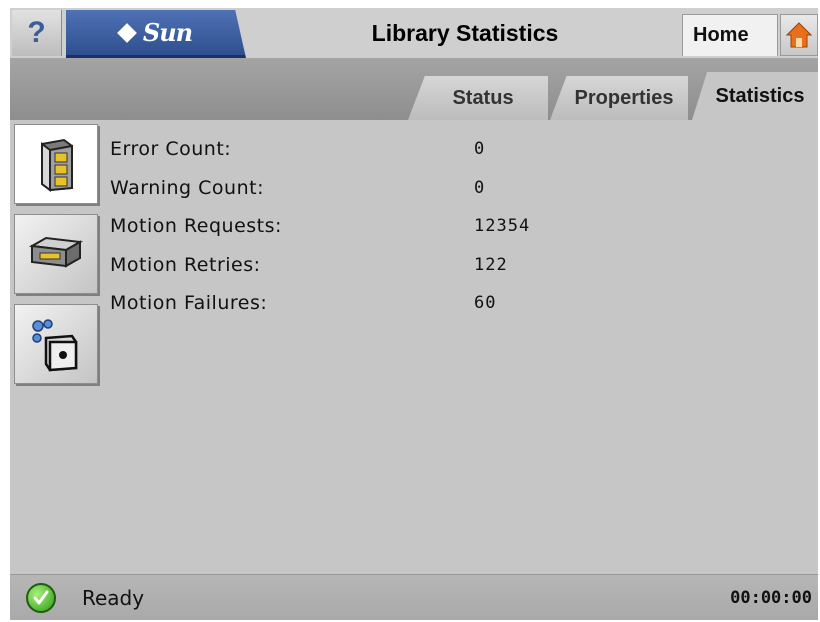 Image resolution: width=820 pixels, height=622 pixels. What do you see at coordinates (185, 264) in the screenshot?
I see `stat-label: Motion Retries:` at bounding box center [185, 264].